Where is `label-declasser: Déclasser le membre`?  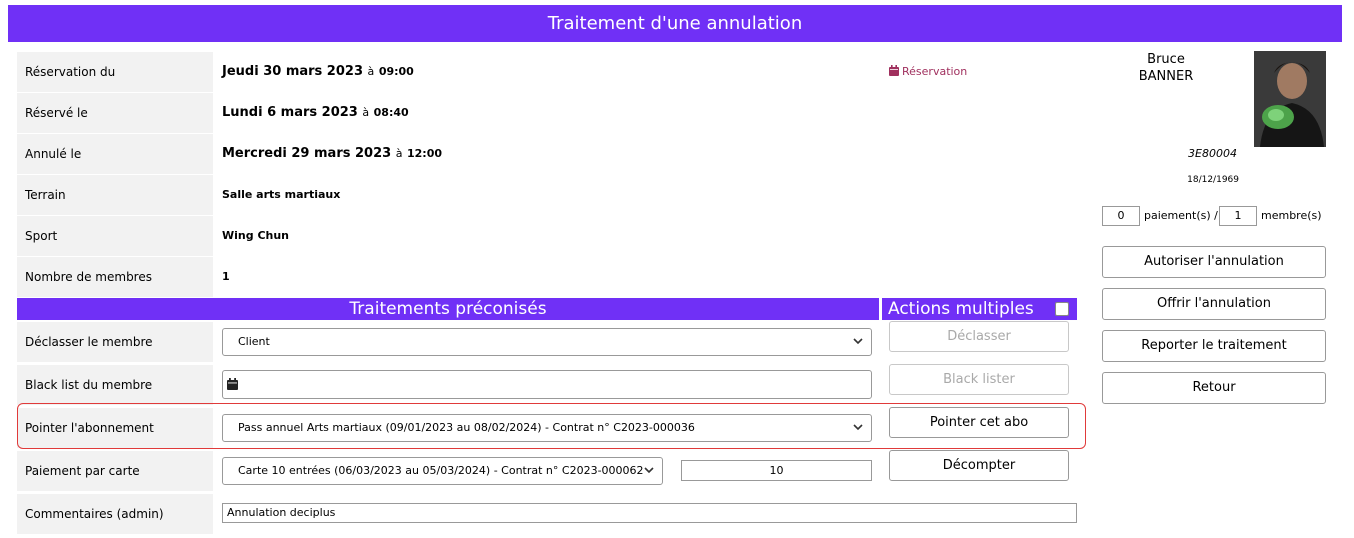
label-declasser: Déclasser le membre is located at coordinates (115, 342).